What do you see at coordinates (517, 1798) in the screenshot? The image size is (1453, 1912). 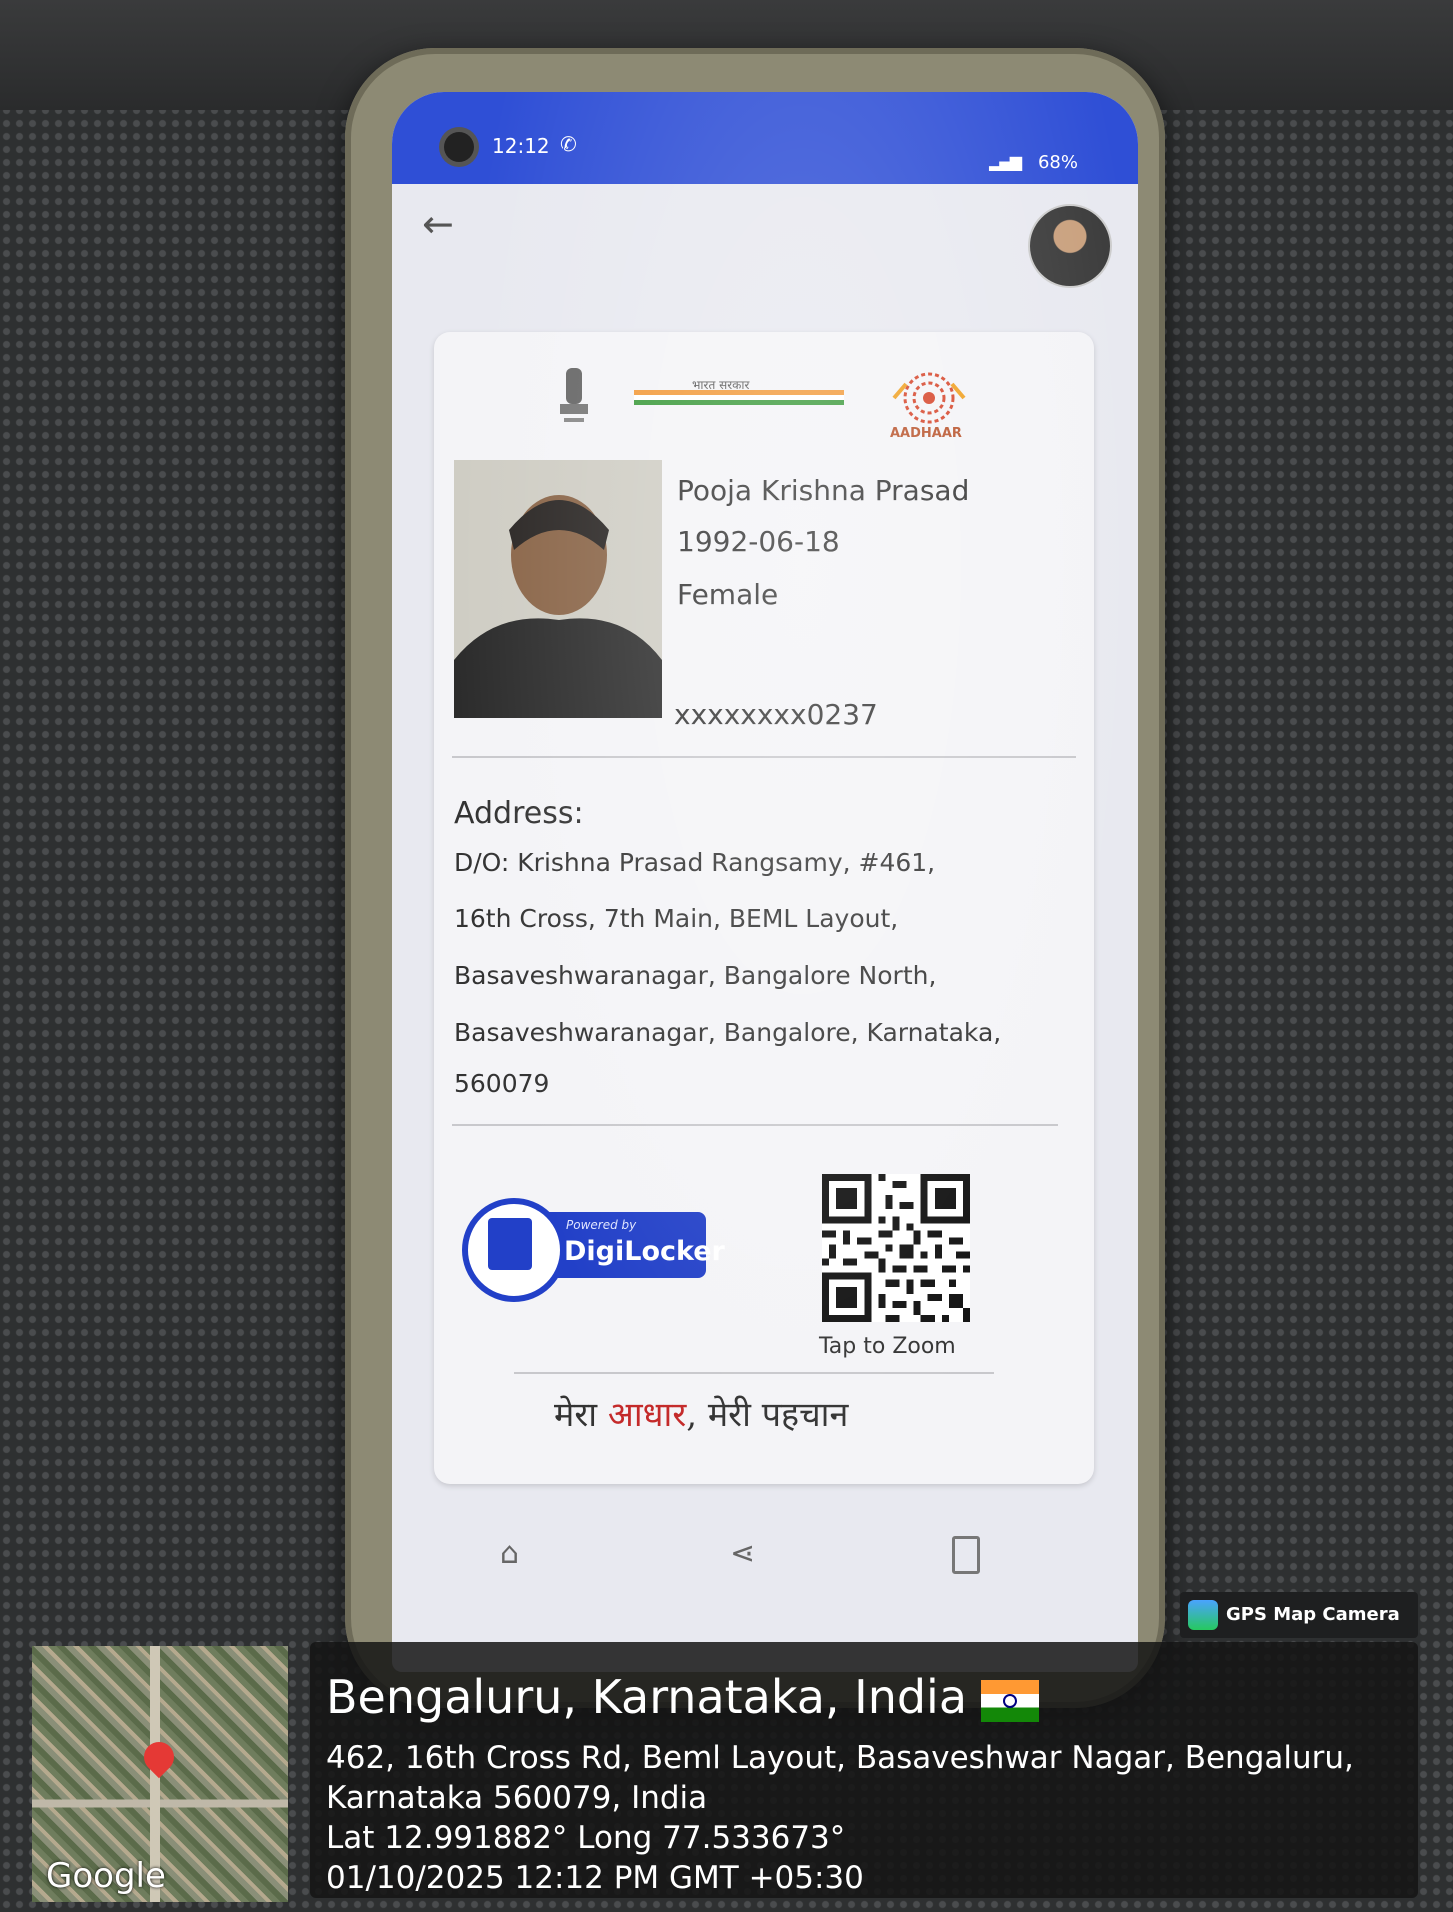 I see `gps-address-line: Karnataka 560079, India` at bounding box center [517, 1798].